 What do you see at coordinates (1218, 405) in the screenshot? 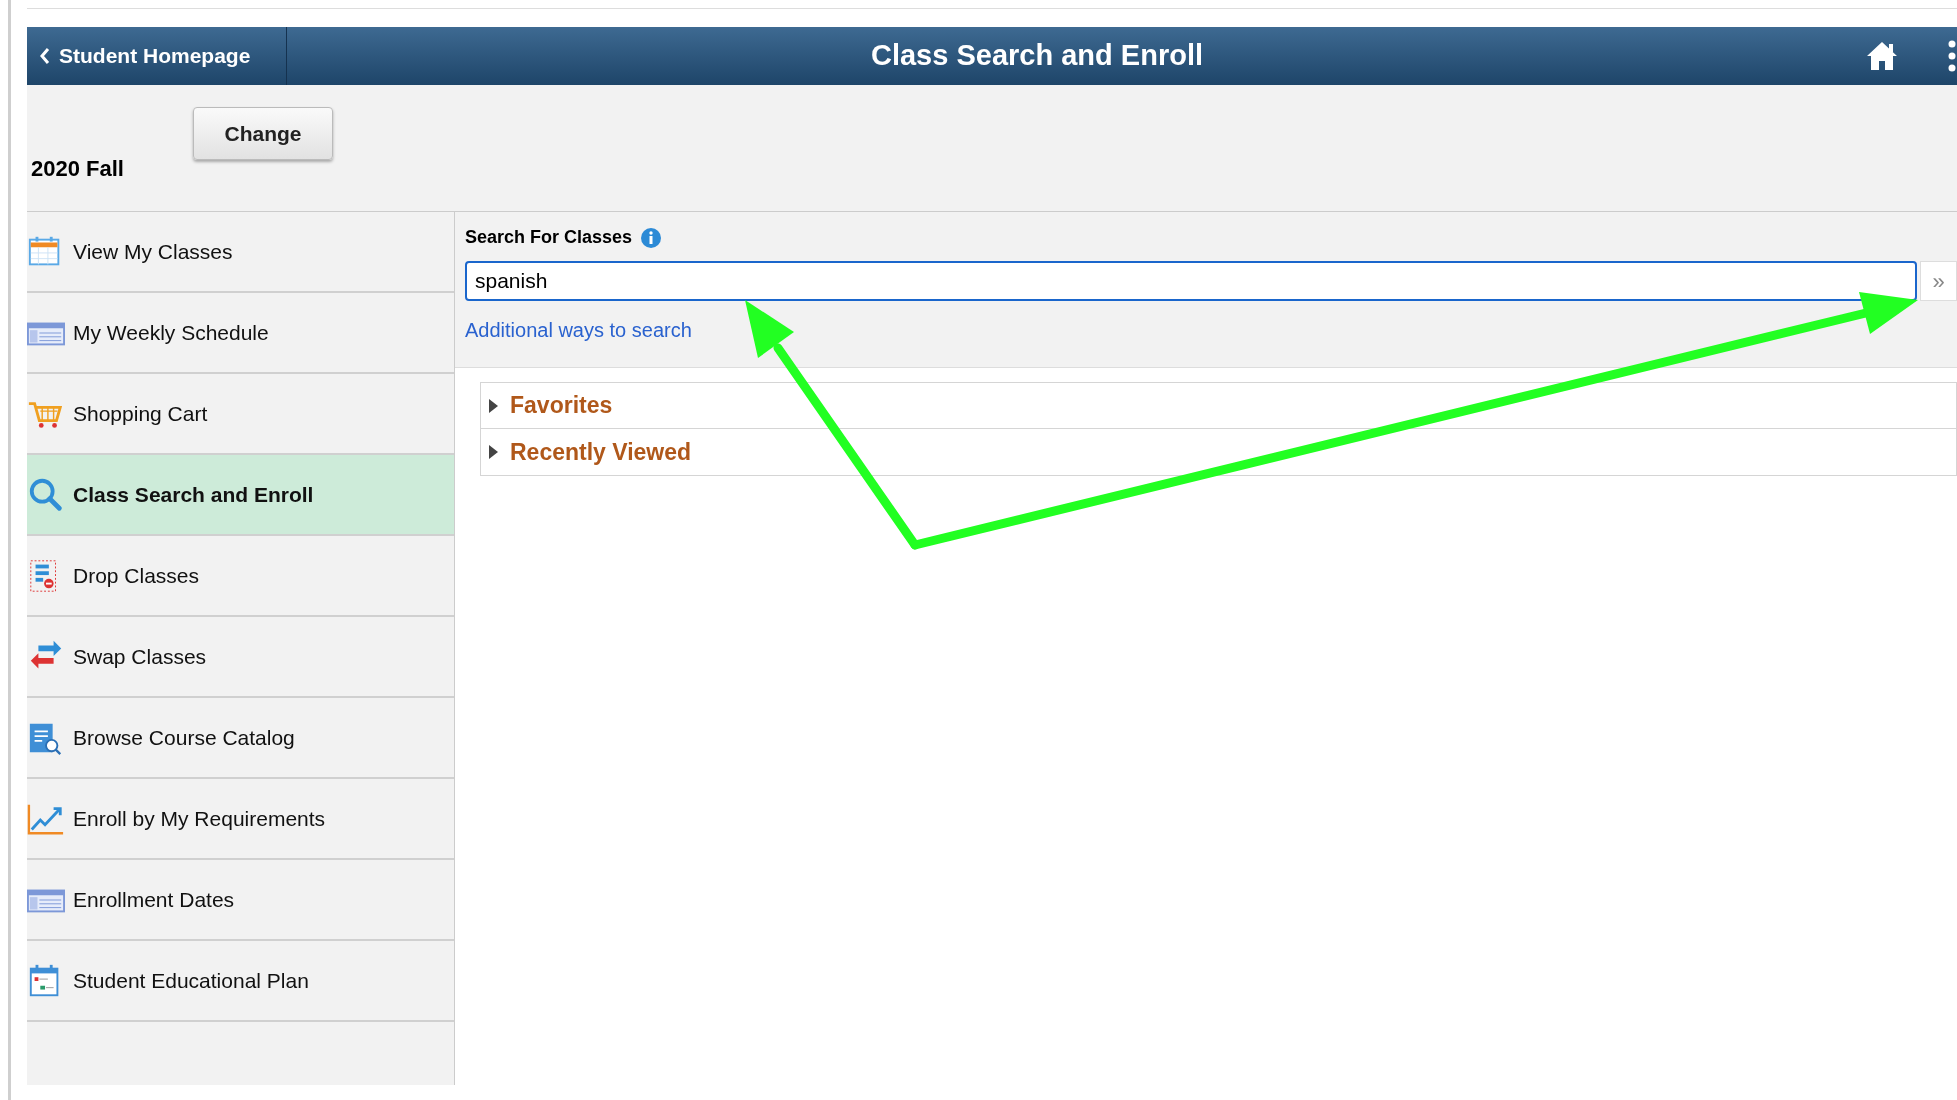
I see `collapsible-section-header: Favorites` at bounding box center [1218, 405].